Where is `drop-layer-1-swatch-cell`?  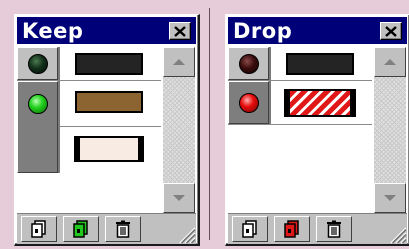
drop-layer-1-swatch-cell is located at coordinates (321, 63).